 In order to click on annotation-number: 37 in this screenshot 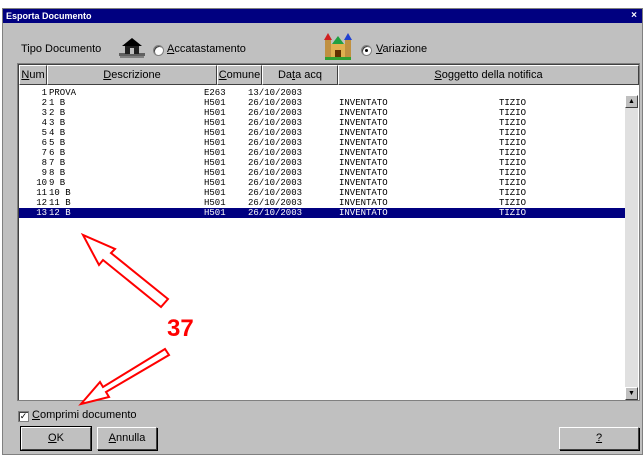, I will do `click(180, 328)`.